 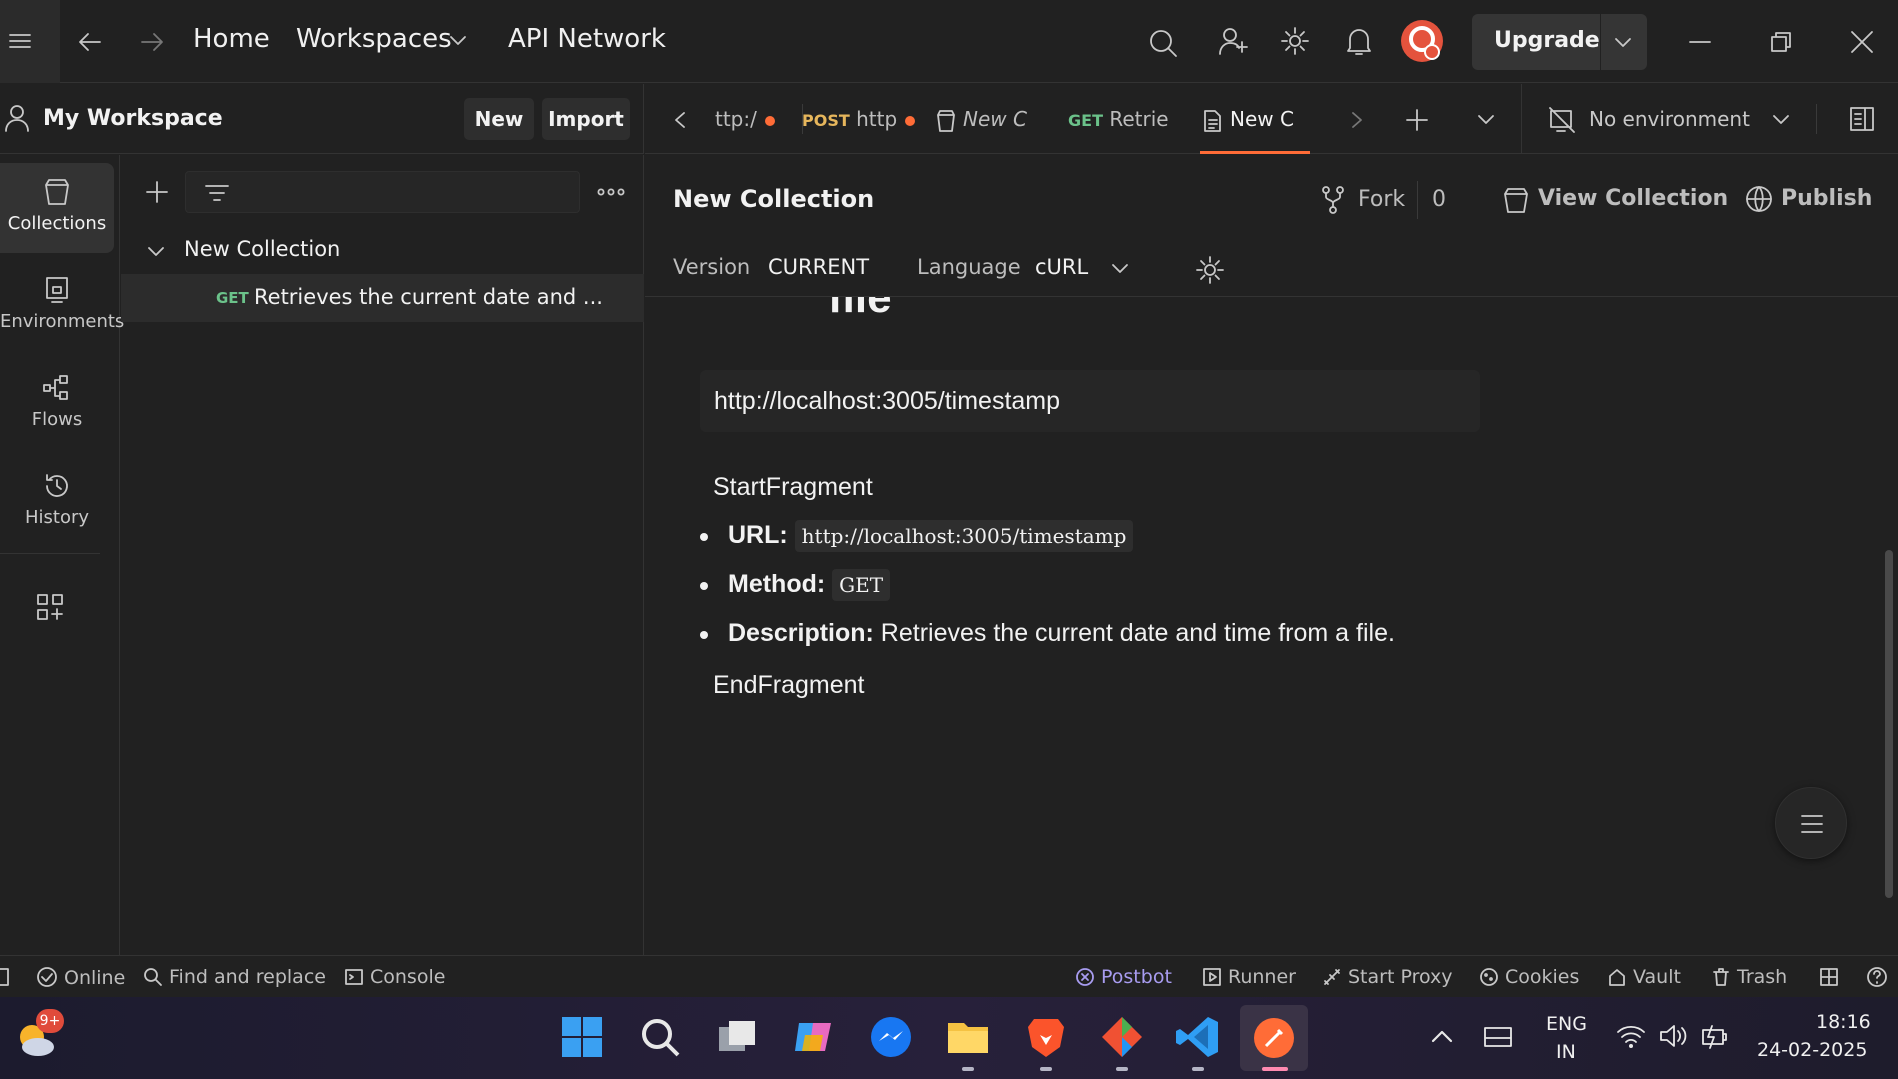 What do you see at coordinates (1829, 977) in the screenshot?
I see `layout-icon` at bounding box center [1829, 977].